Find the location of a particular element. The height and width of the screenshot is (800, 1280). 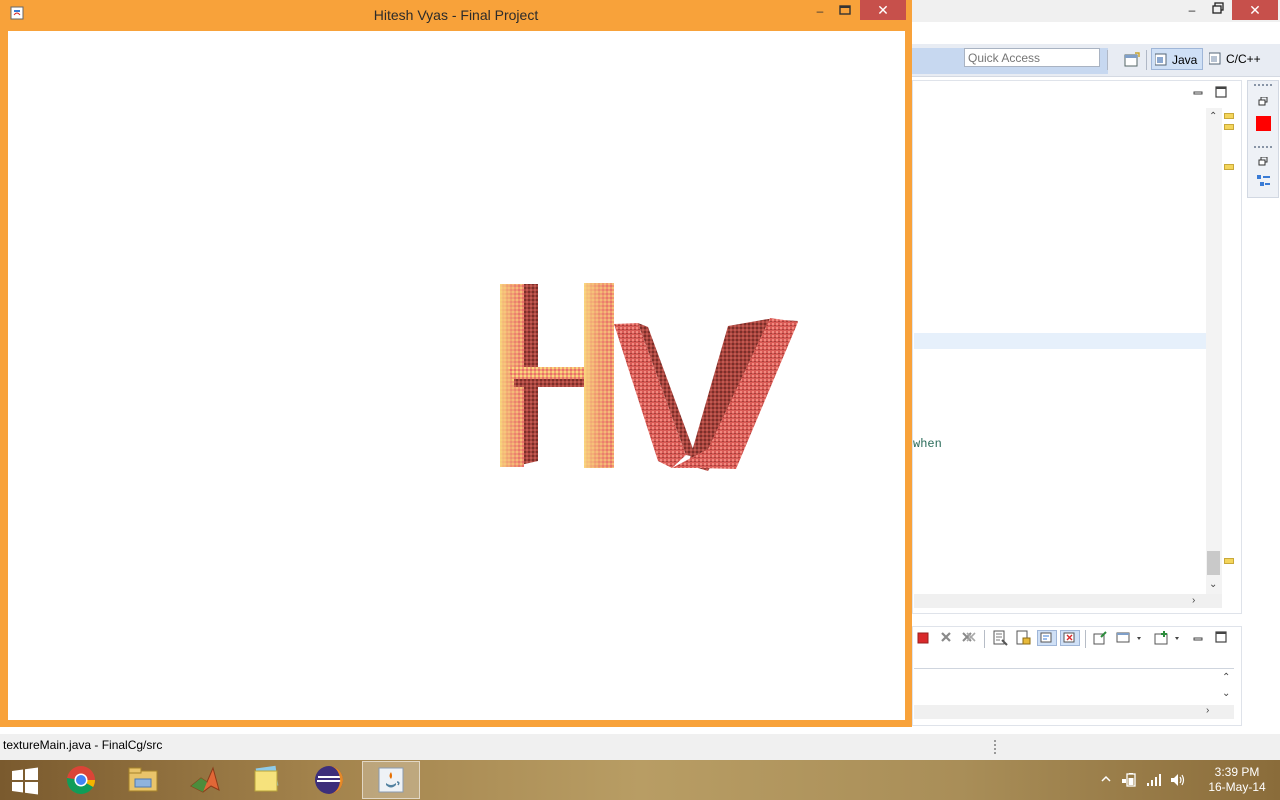

taskbar-file-explorer is located at coordinates (143, 780).